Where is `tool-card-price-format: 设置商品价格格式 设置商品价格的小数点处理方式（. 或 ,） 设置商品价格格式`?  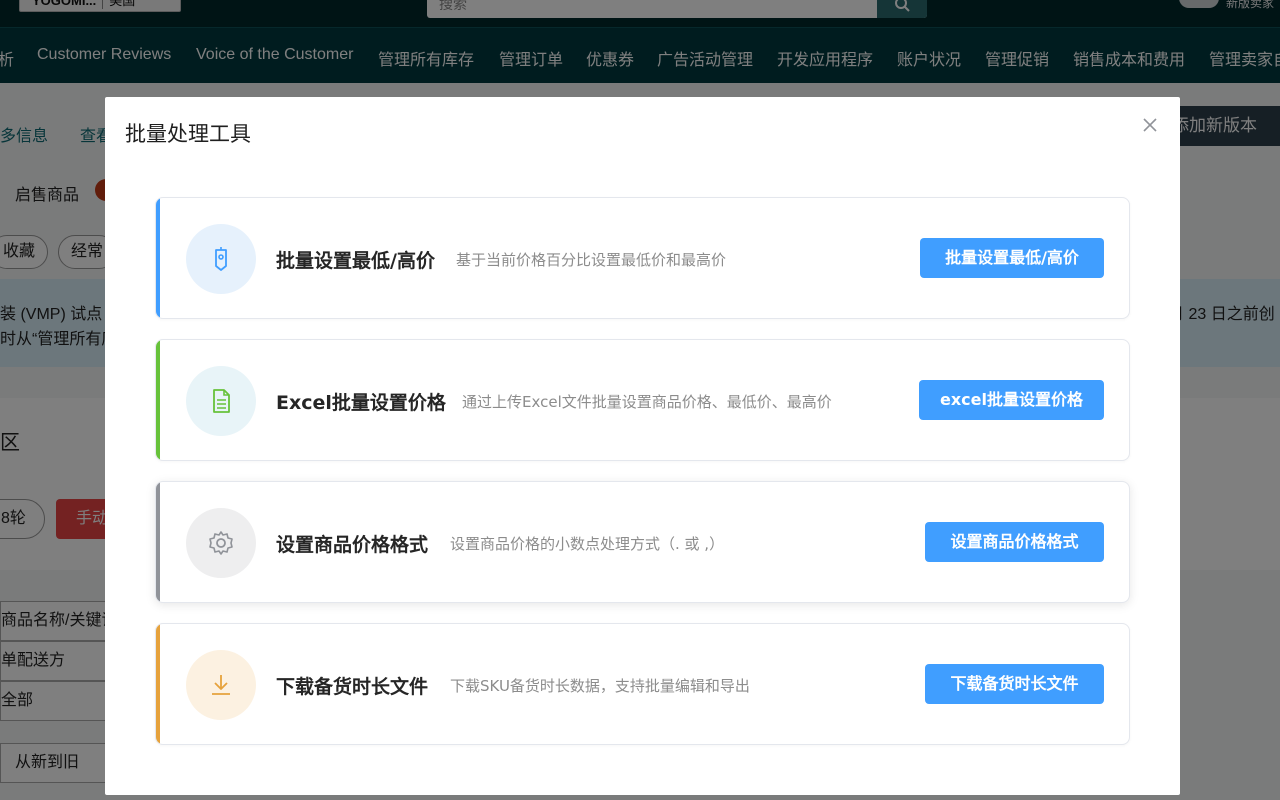
tool-card-price-format: 设置商品价格格式 设置商品价格的小数点处理方式（. 或 ,） 设置商品价格格式 is located at coordinates (642, 542).